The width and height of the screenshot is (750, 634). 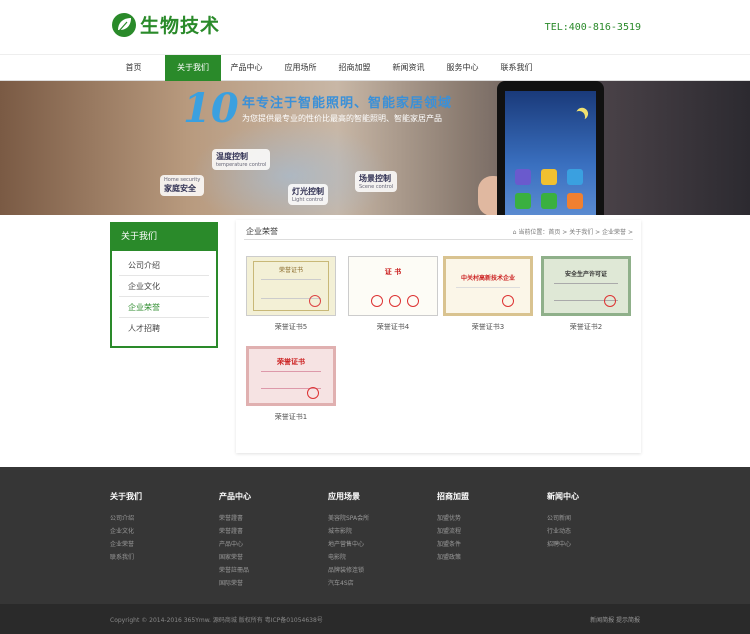 I want to click on footer-link: 公司介绍, so click(x=126, y=518).